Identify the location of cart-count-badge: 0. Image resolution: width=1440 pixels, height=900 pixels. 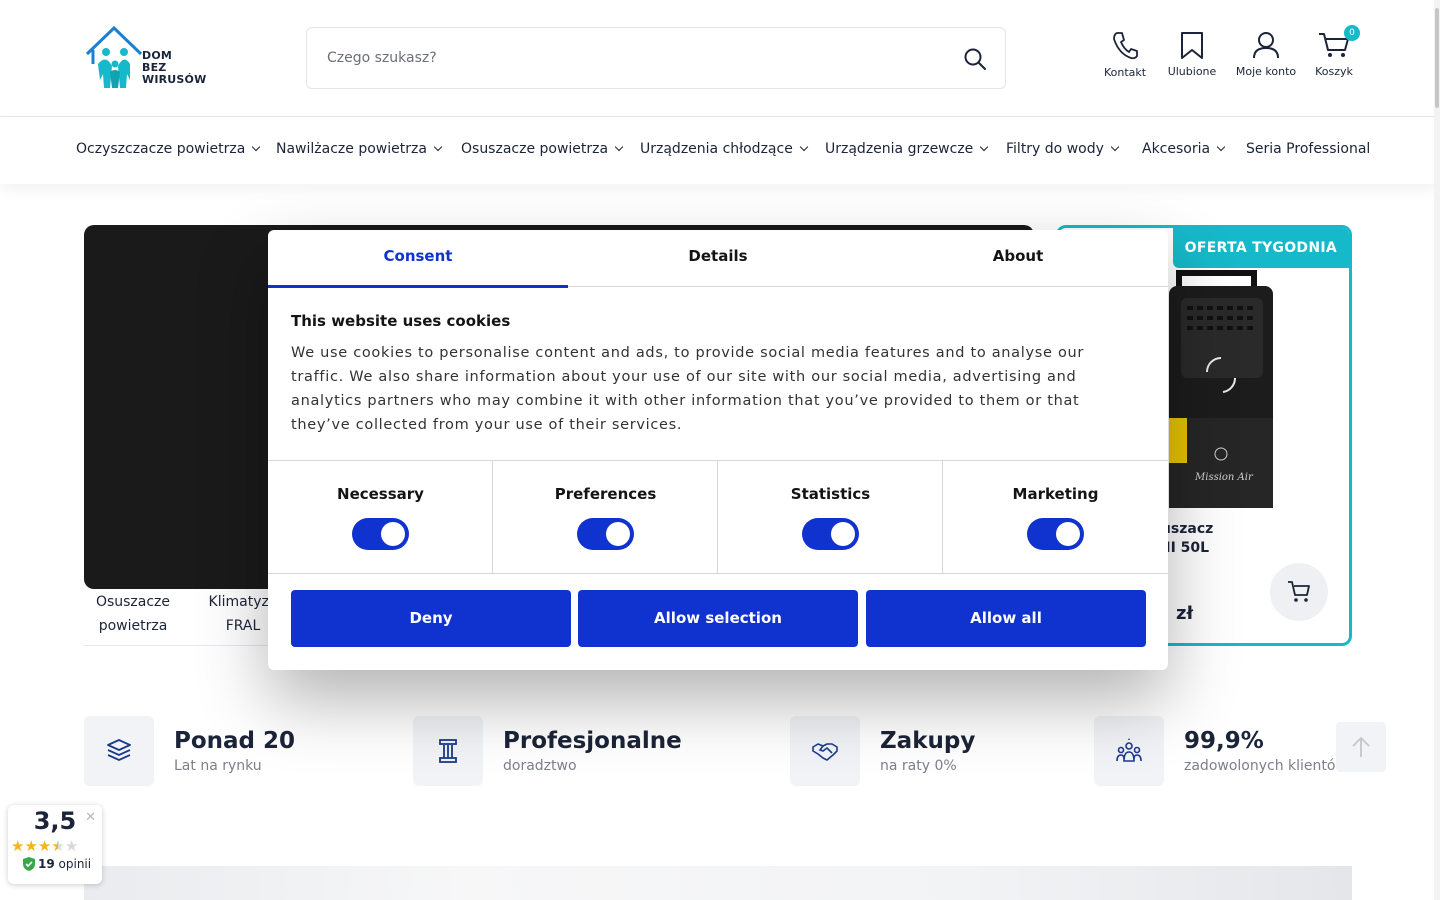
(1352, 33).